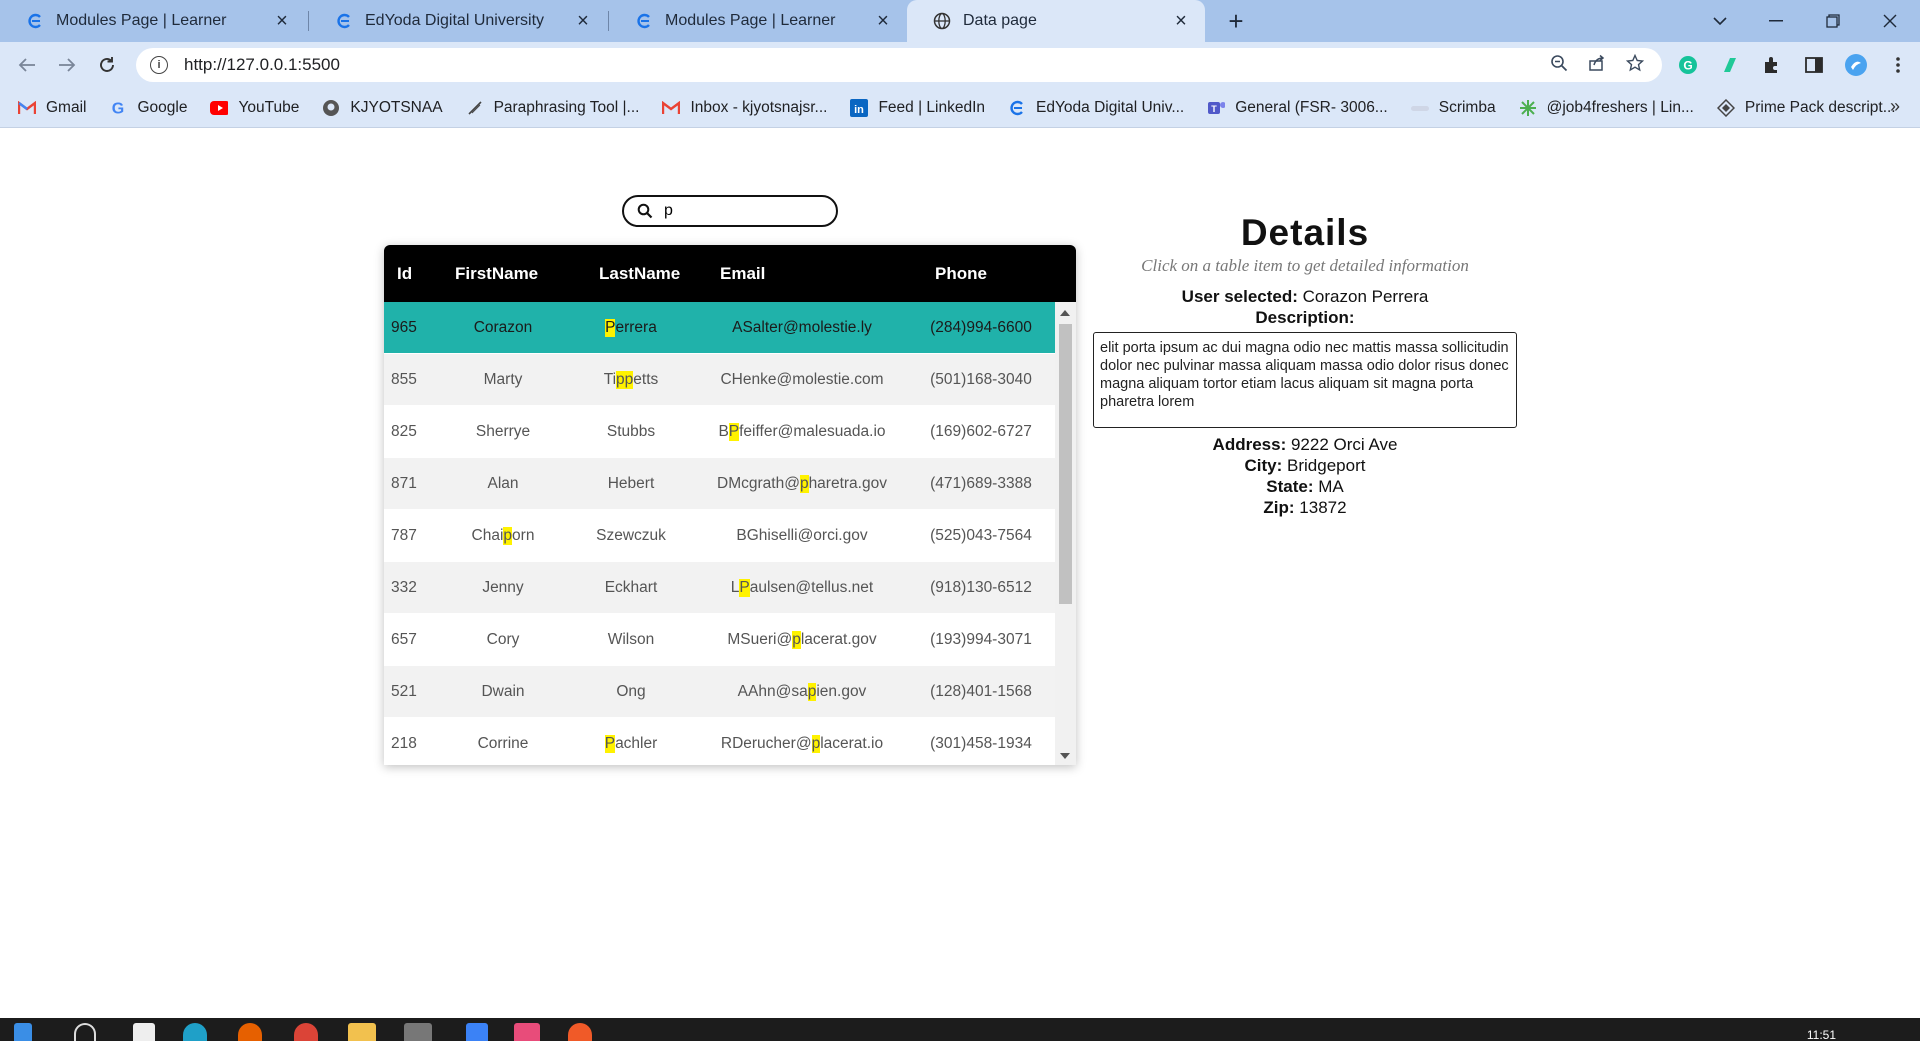 This screenshot has height=1042, width=1920. I want to click on cell-email: B Pfeiffer@malesuada.io, so click(802, 431).